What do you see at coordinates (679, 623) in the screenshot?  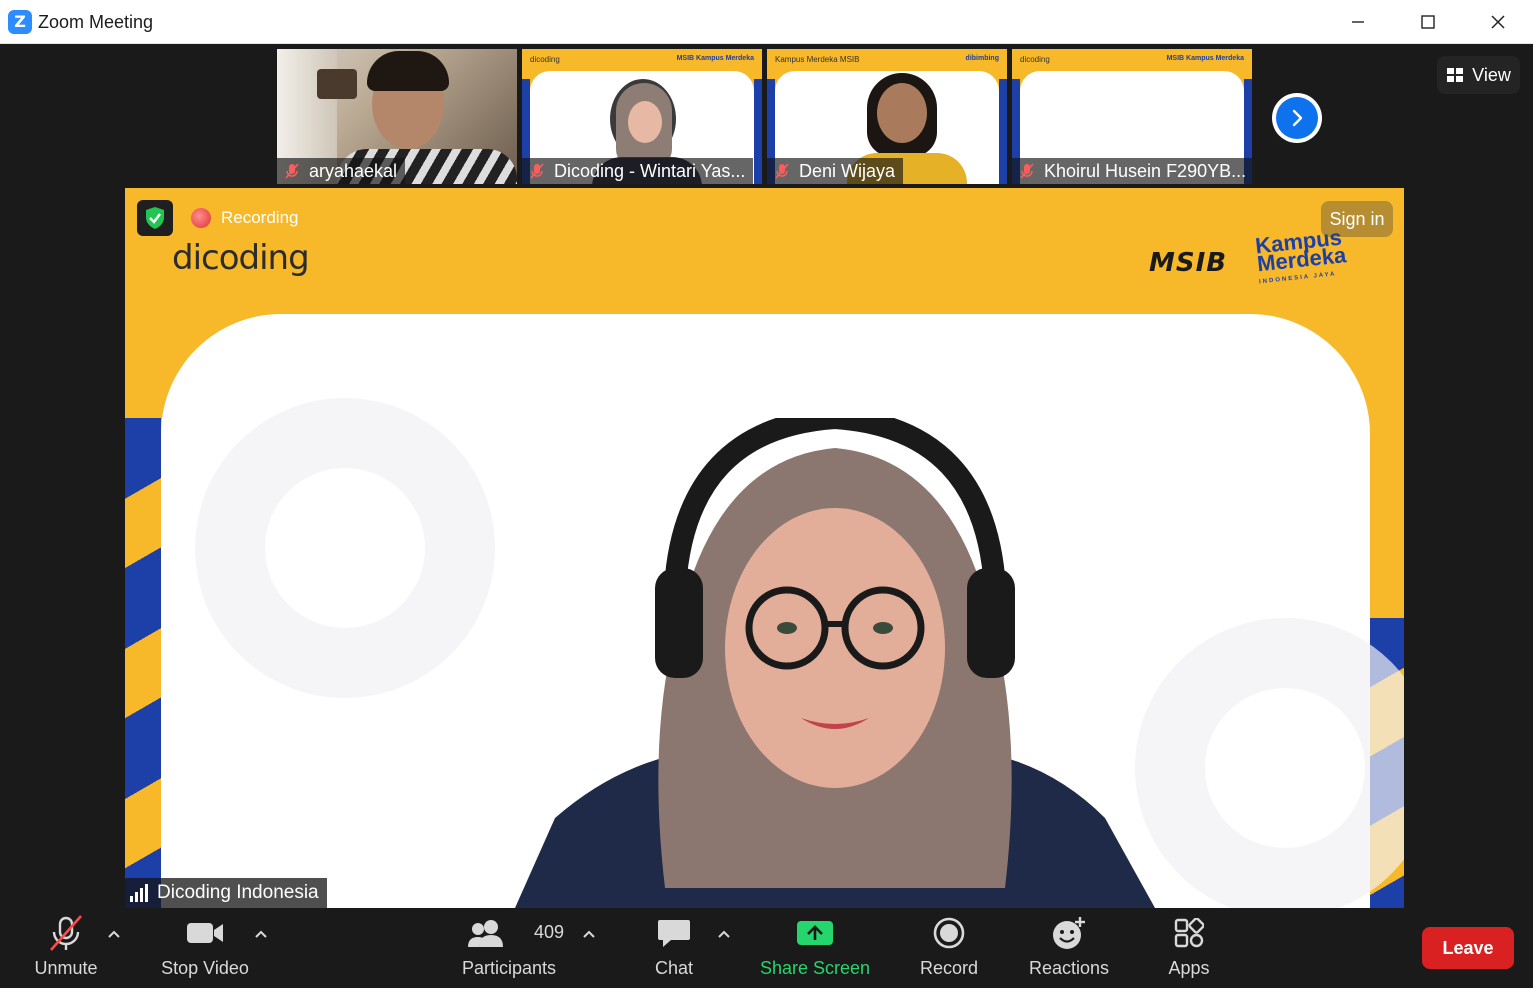 I see `headphones-left` at bounding box center [679, 623].